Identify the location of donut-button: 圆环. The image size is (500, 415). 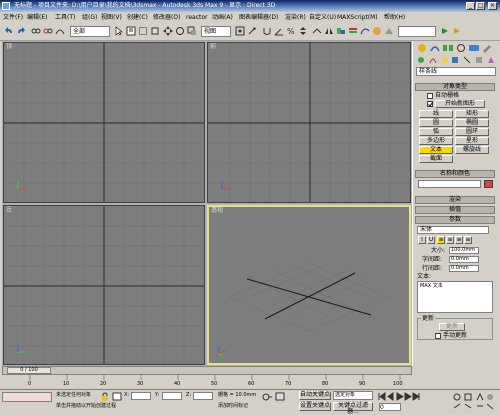
(472, 132).